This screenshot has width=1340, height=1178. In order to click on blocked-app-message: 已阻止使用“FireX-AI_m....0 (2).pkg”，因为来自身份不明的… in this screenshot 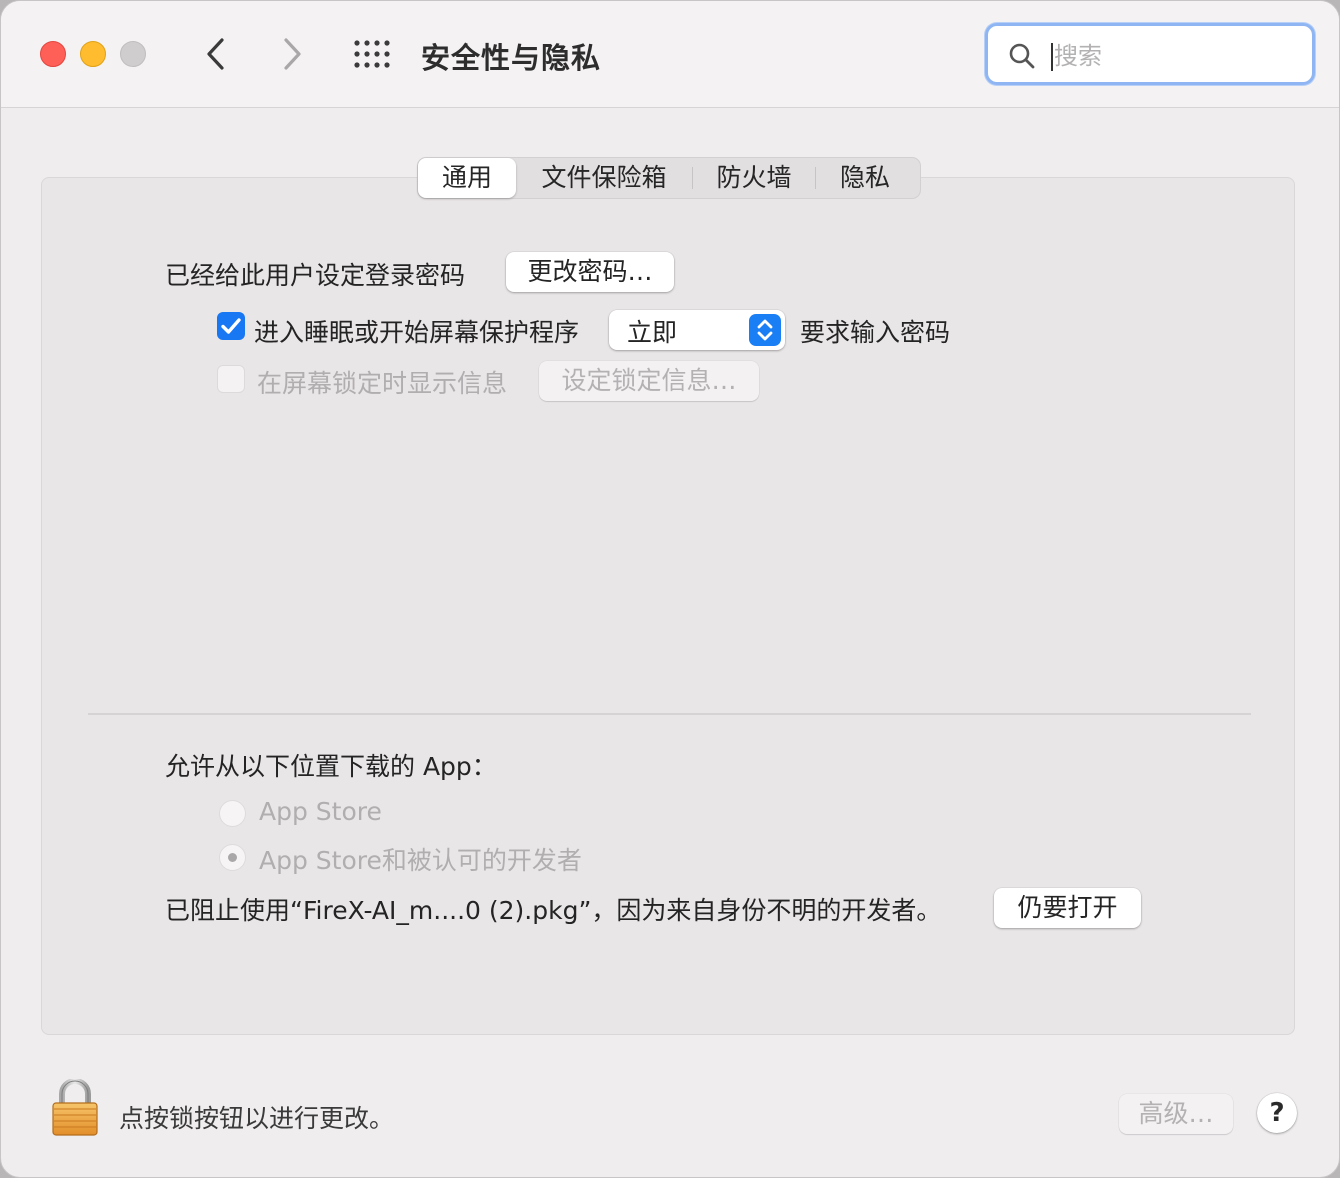, I will do `click(553, 910)`.